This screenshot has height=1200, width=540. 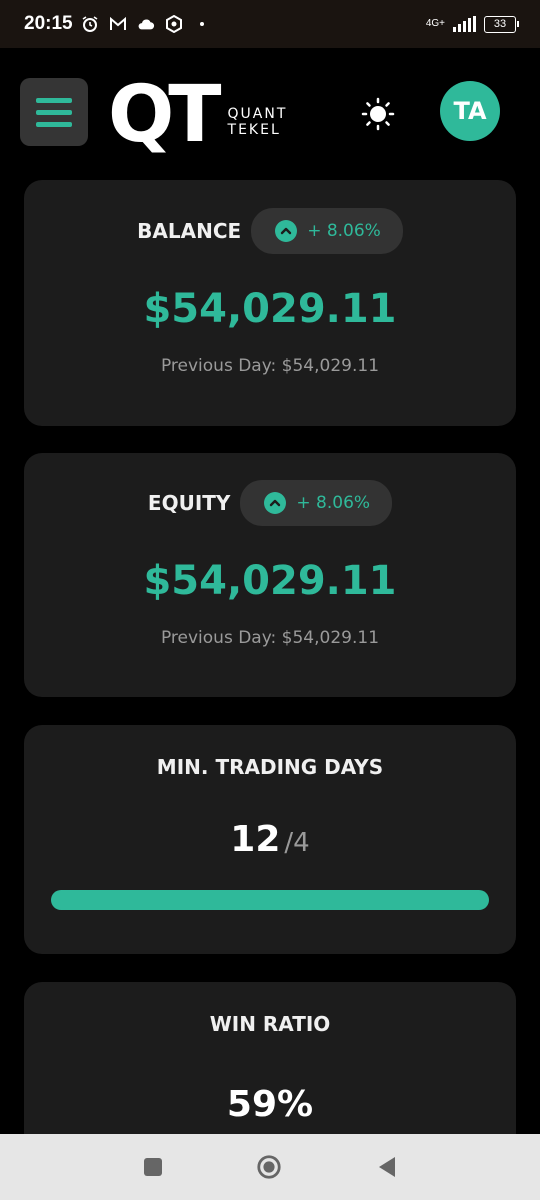 I want to click on status-notification-icons, so click(x=146, y=24).